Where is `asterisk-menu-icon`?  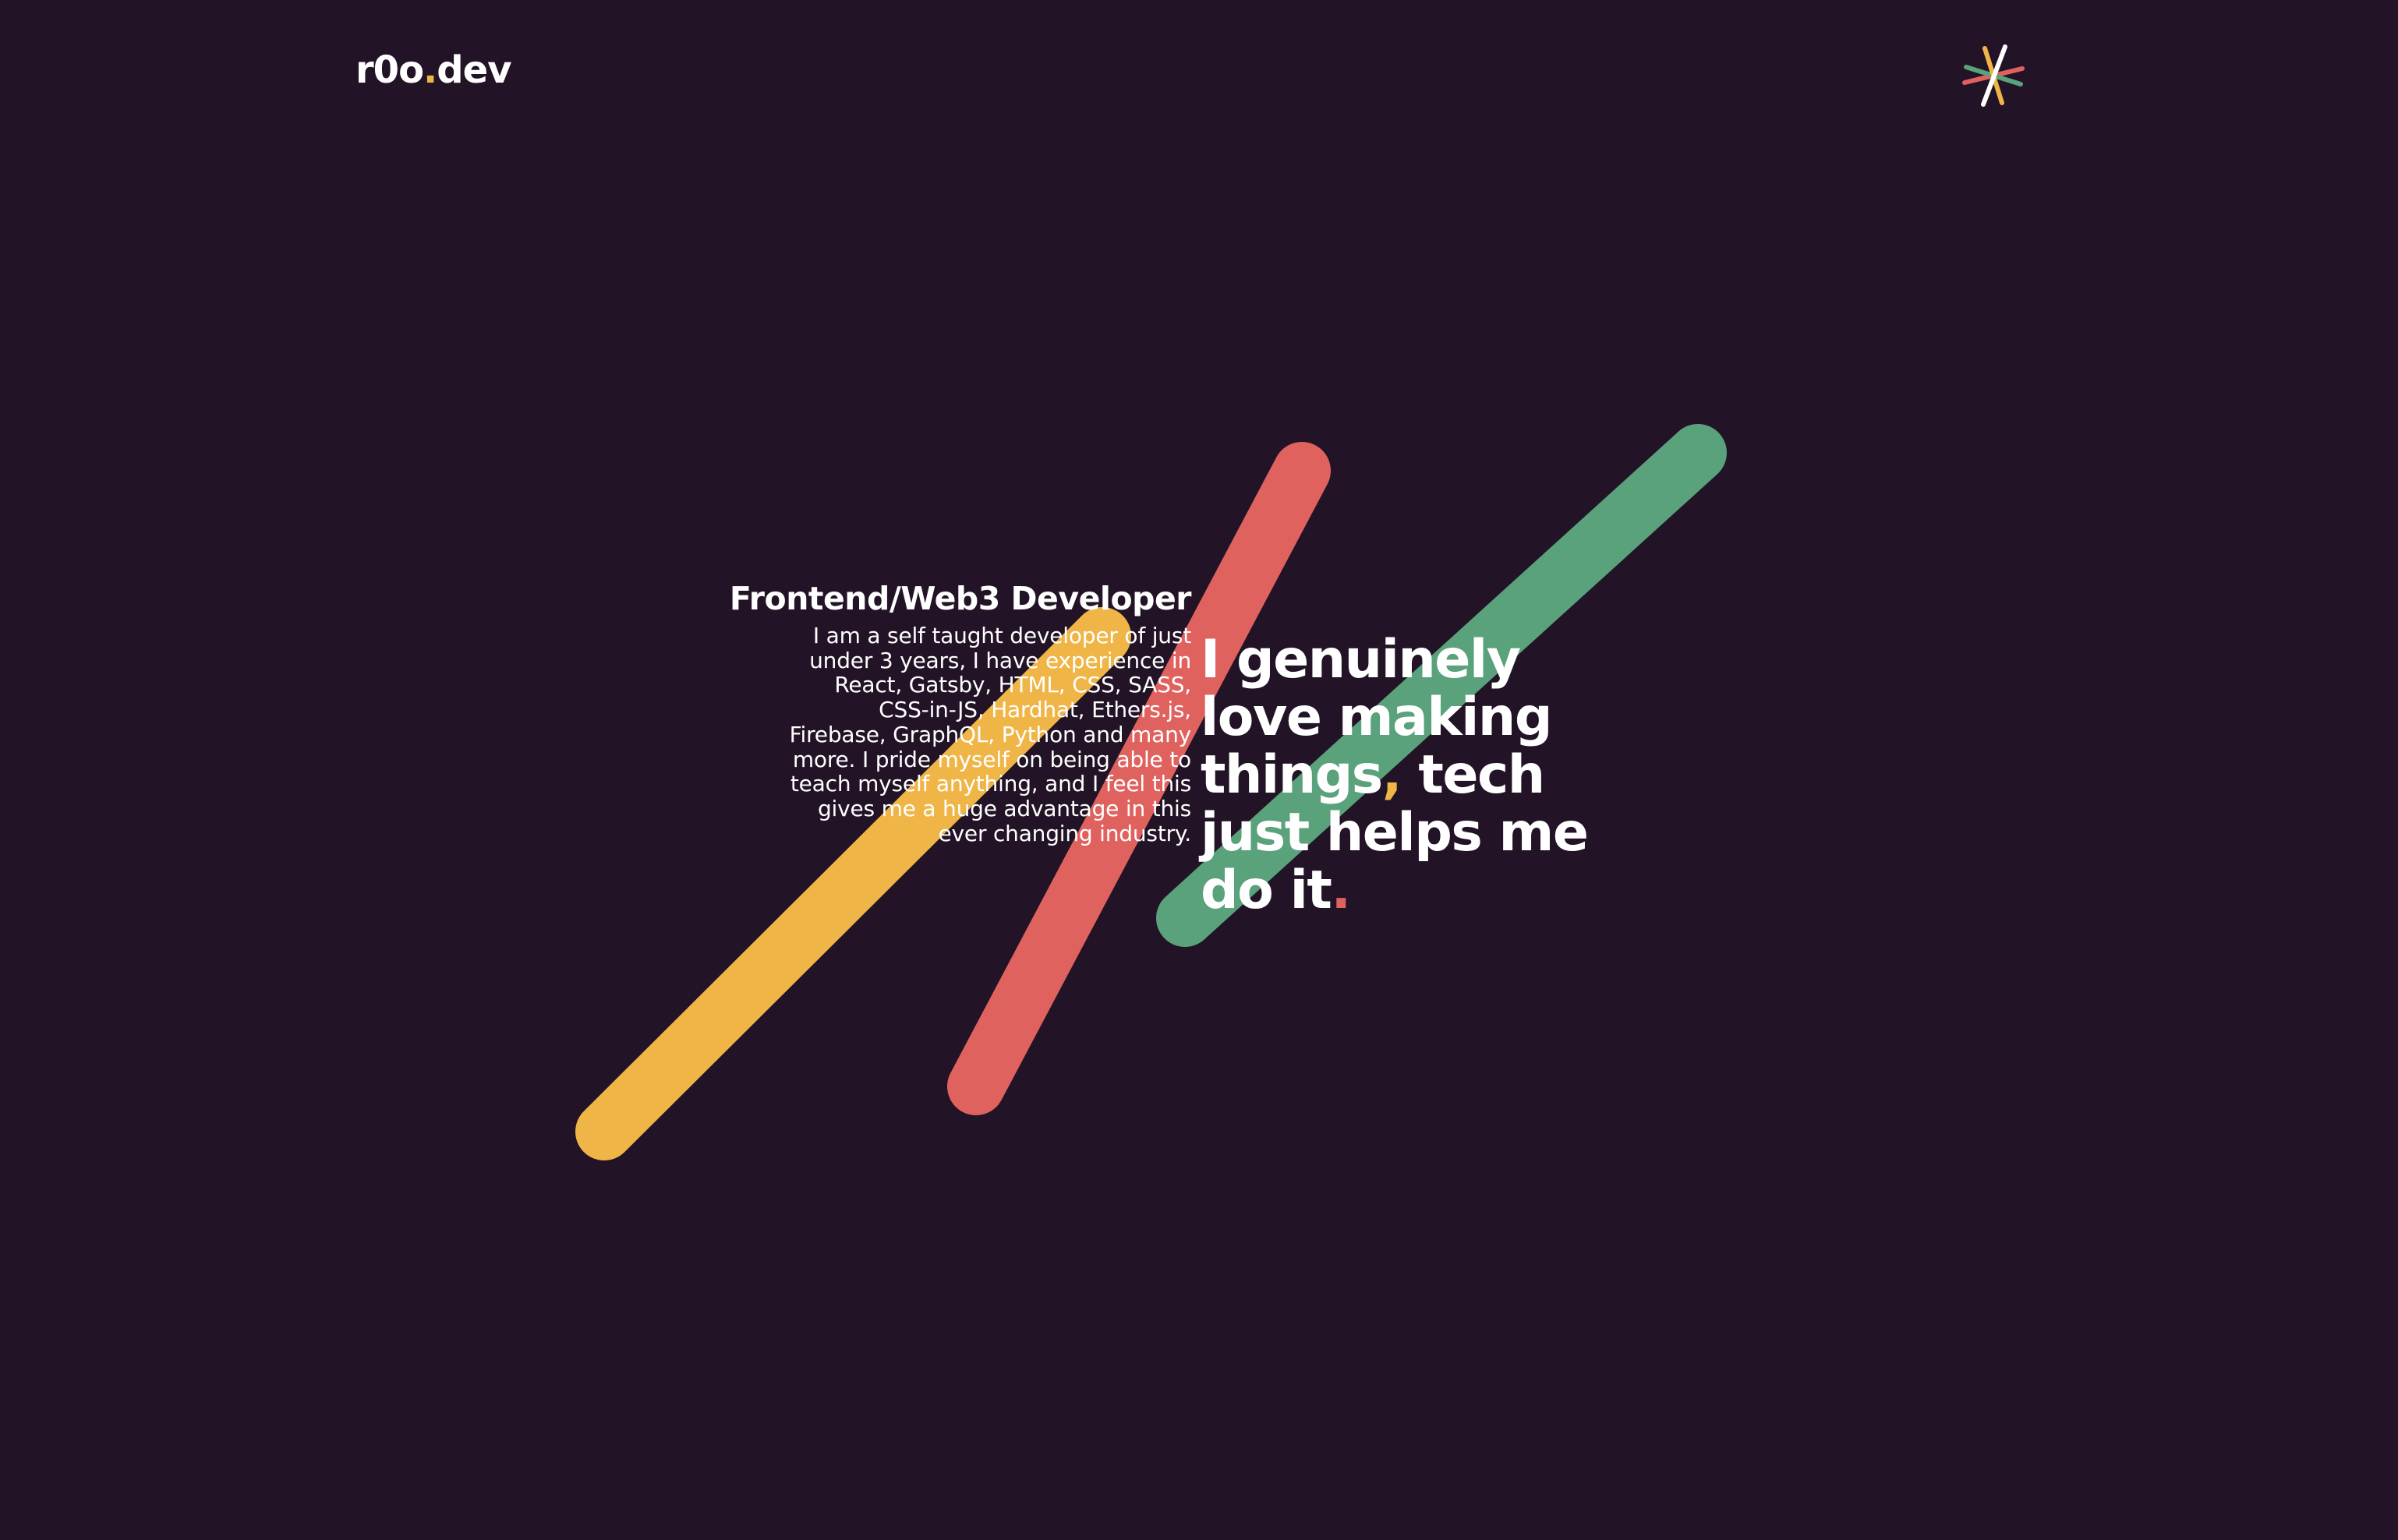 asterisk-menu-icon is located at coordinates (1993, 75).